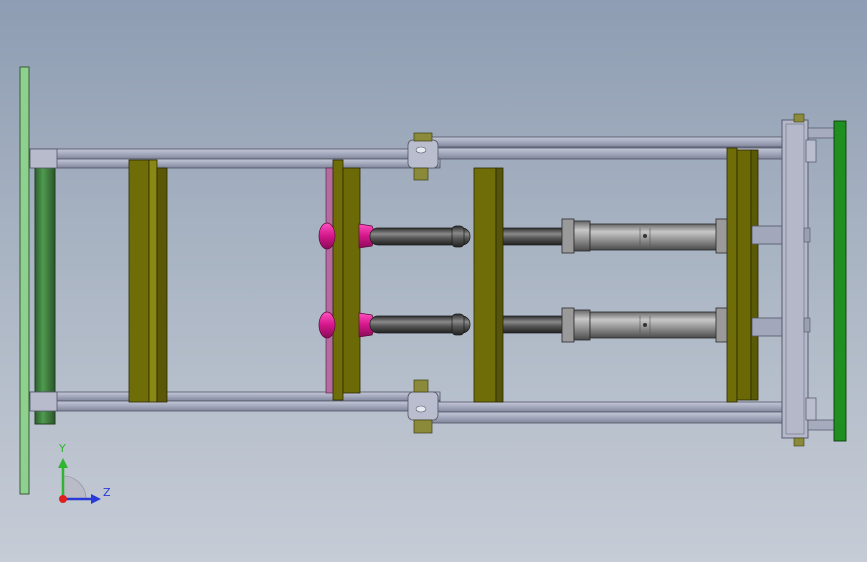 This screenshot has height=562, width=867. I want to click on green-roller, so click(45, 287).